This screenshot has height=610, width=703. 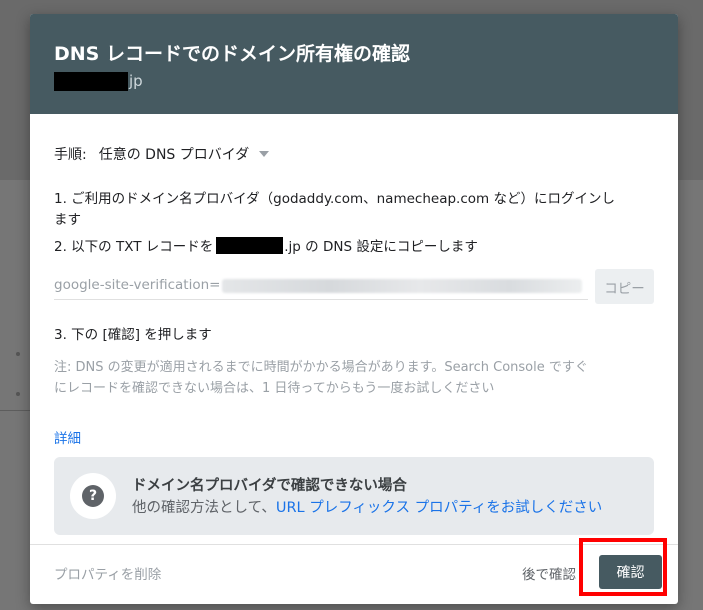 I want to click on verify-button: 確認, so click(x=630, y=572).